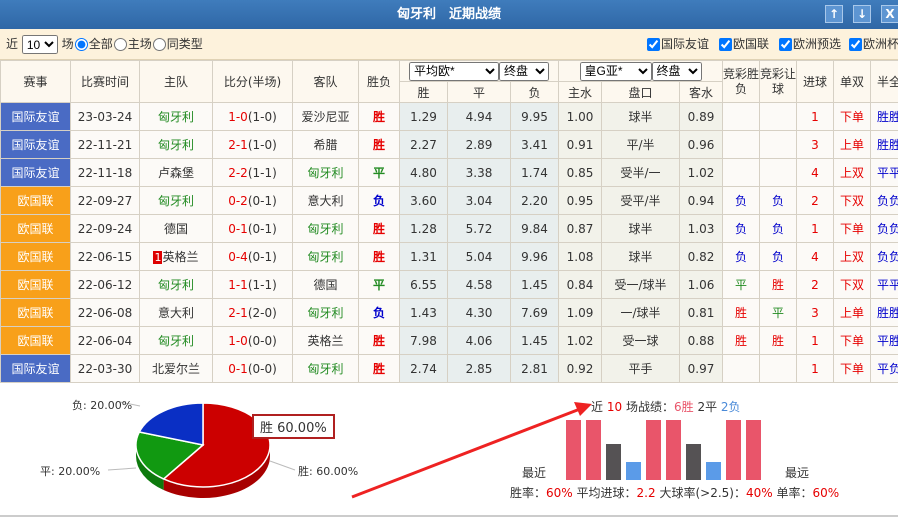 This screenshot has width=898, height=517. What do you see at coordinates (834, 14) in the screenshot?
I see `move-up-button: ↑` at bounding box center [834, 14].